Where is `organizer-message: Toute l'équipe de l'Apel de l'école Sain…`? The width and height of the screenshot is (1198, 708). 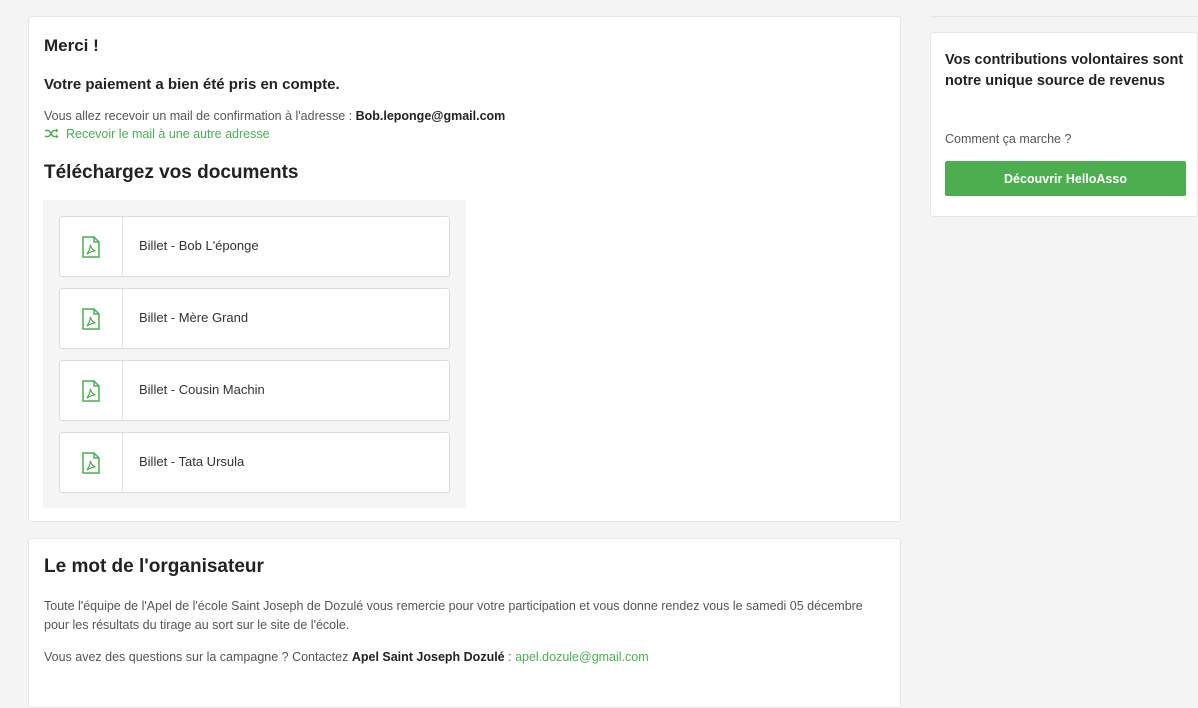 organizer-message: Toute l'équipe de l'Apel de l'école Sain… is located at coordinates (453, 615).